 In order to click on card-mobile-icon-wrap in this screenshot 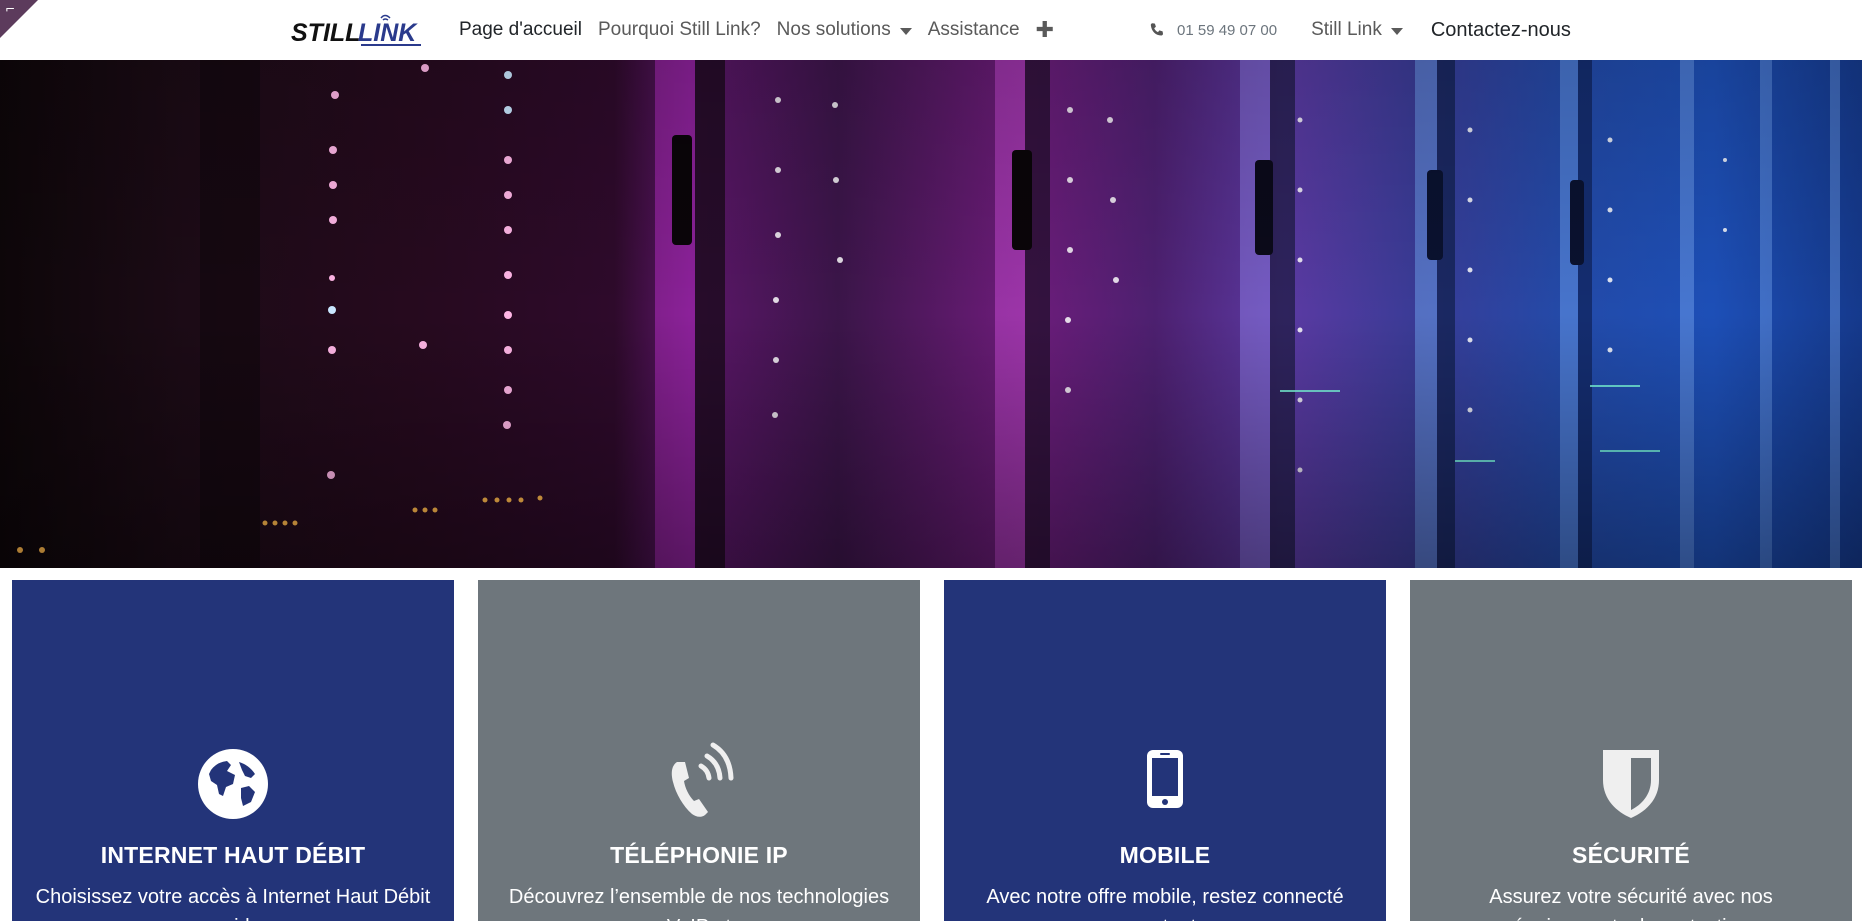, I will do `click(1165, 786)`.